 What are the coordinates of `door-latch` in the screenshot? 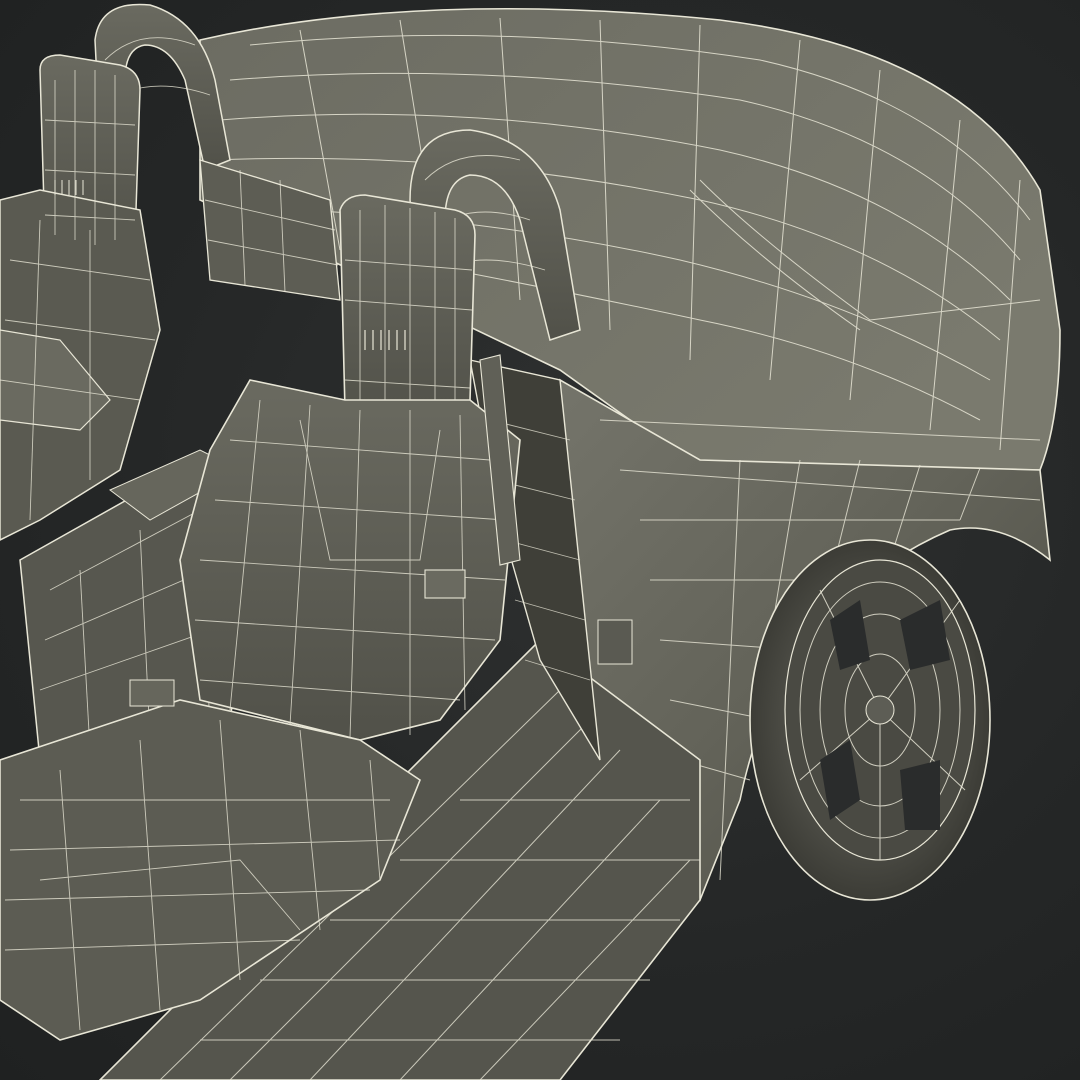 It's located at (615, 642).